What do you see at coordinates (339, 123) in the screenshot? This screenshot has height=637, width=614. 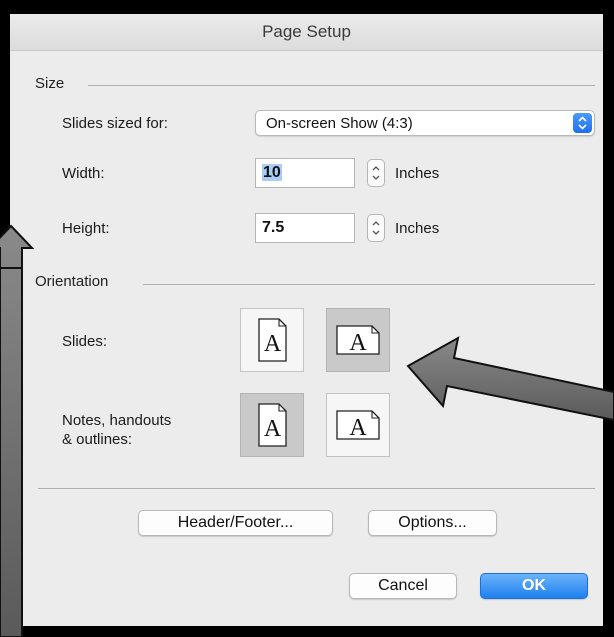 I see `slides-sized-for-value: On-screen Show (4:3)` at bounding box center [339, 123].